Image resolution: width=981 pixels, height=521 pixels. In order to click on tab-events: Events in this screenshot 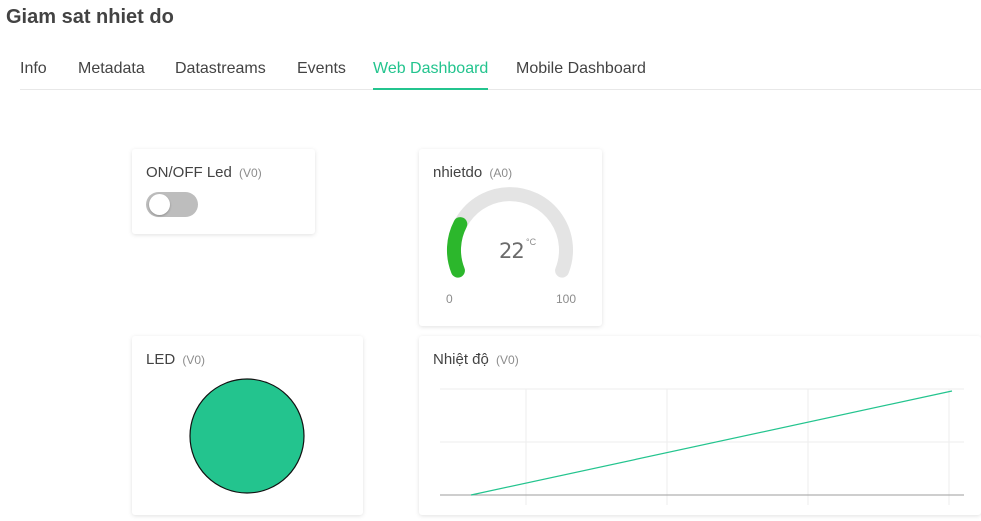, I will do `click(321, 69)`.